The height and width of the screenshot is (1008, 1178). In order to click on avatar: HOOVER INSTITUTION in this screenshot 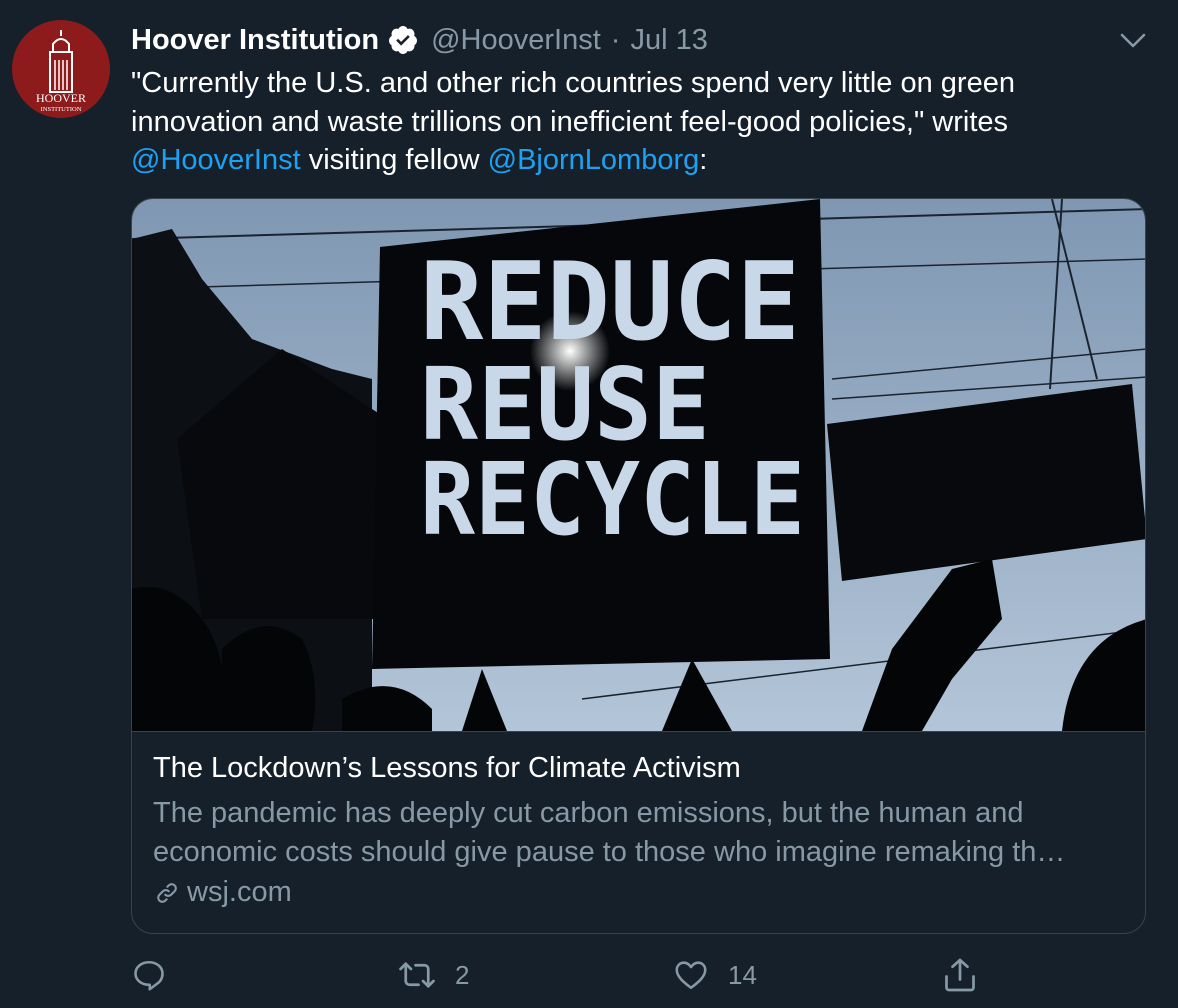, I will do `click(61, 69)`.